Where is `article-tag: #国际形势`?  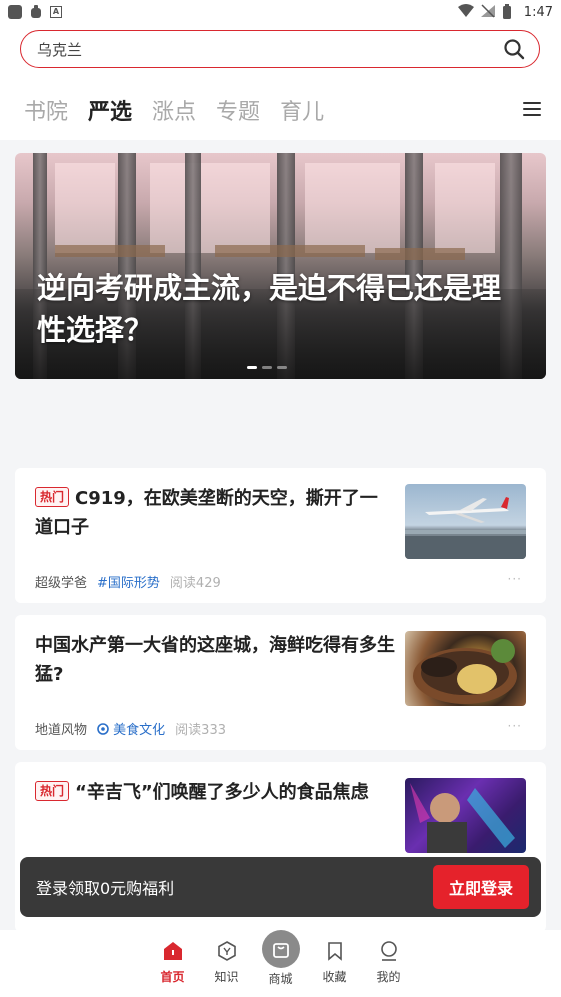 article-tag: #国际形势 is located at coordinates (128, 581).